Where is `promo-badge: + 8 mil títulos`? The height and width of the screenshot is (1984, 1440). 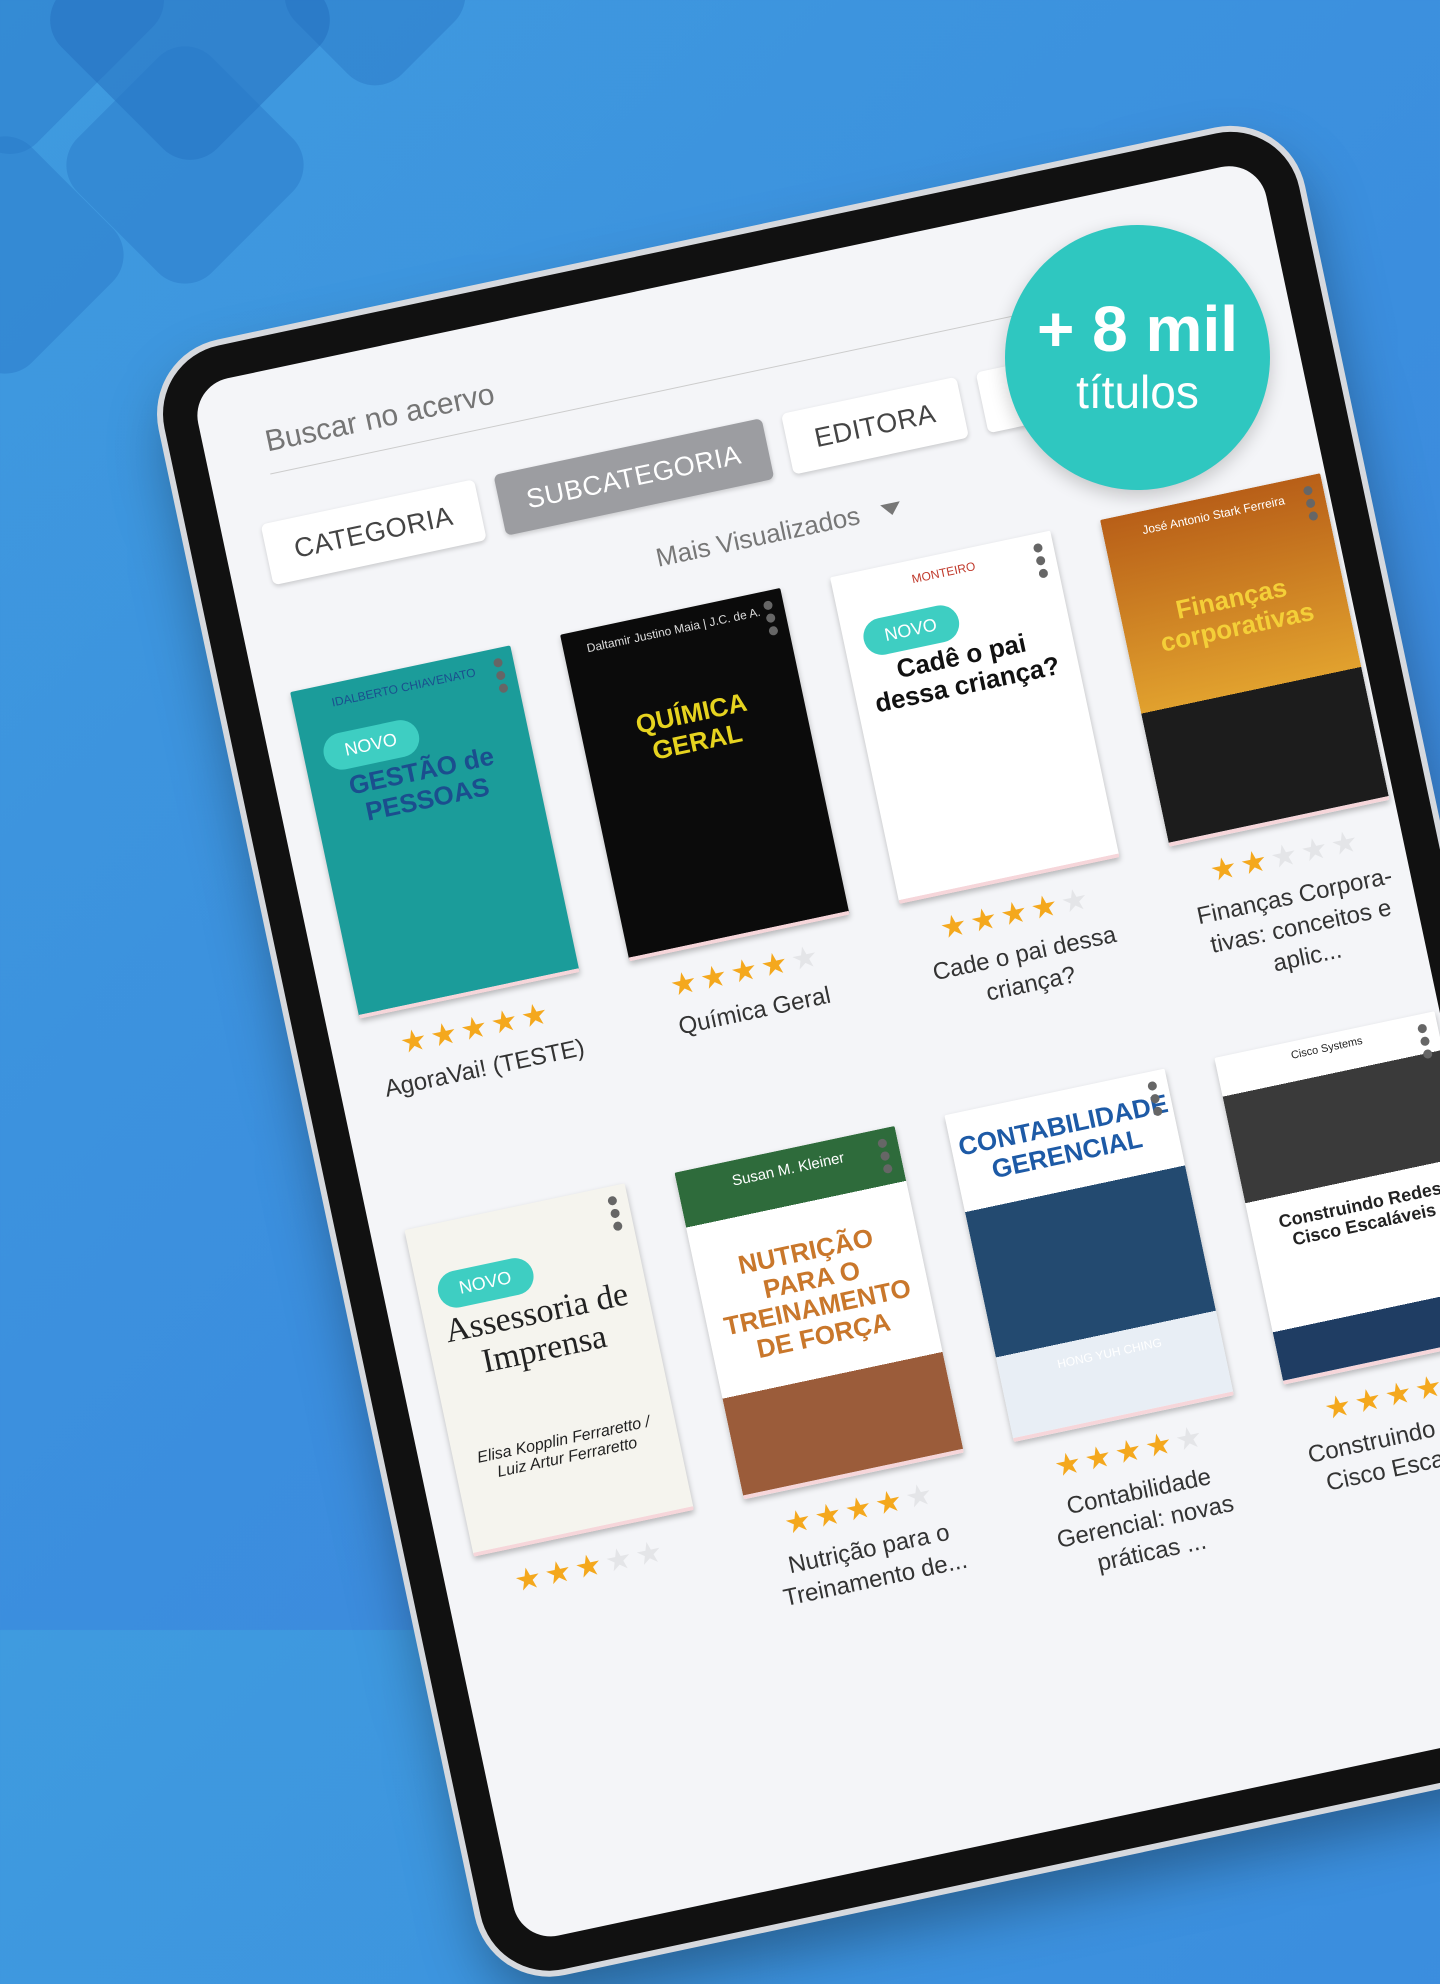
promo-badge: + 8 mil títulos is located at coordinates (1137, 357).